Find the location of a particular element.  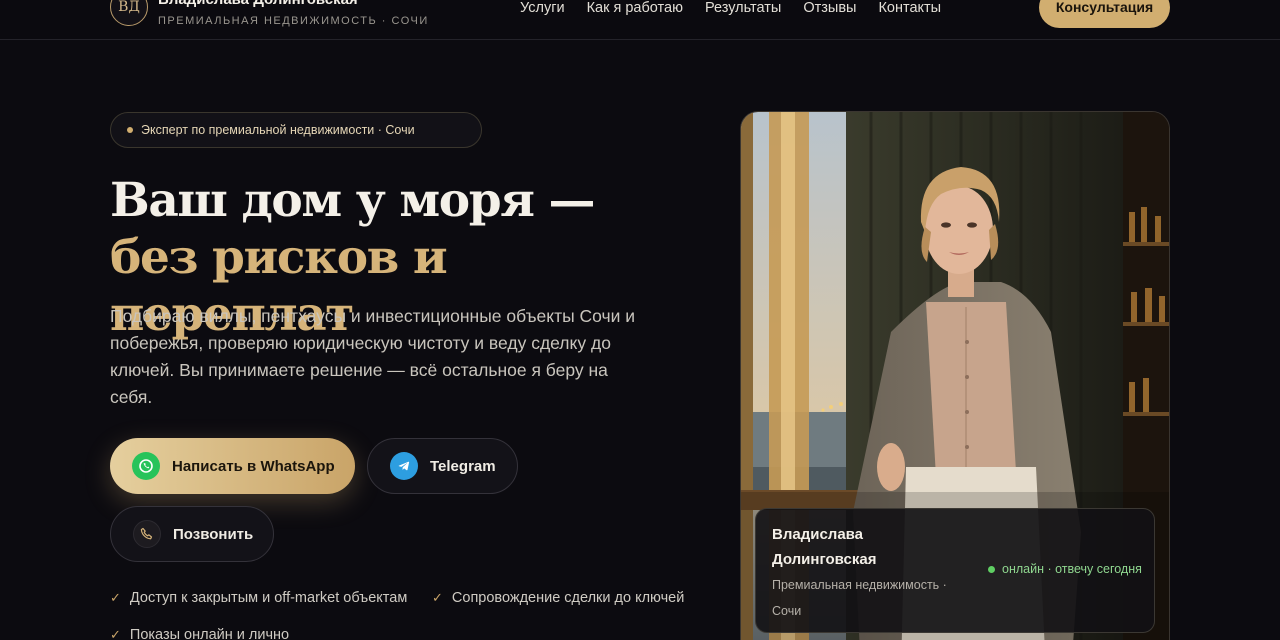

telegram-icon is located at coordinates (404, 466).